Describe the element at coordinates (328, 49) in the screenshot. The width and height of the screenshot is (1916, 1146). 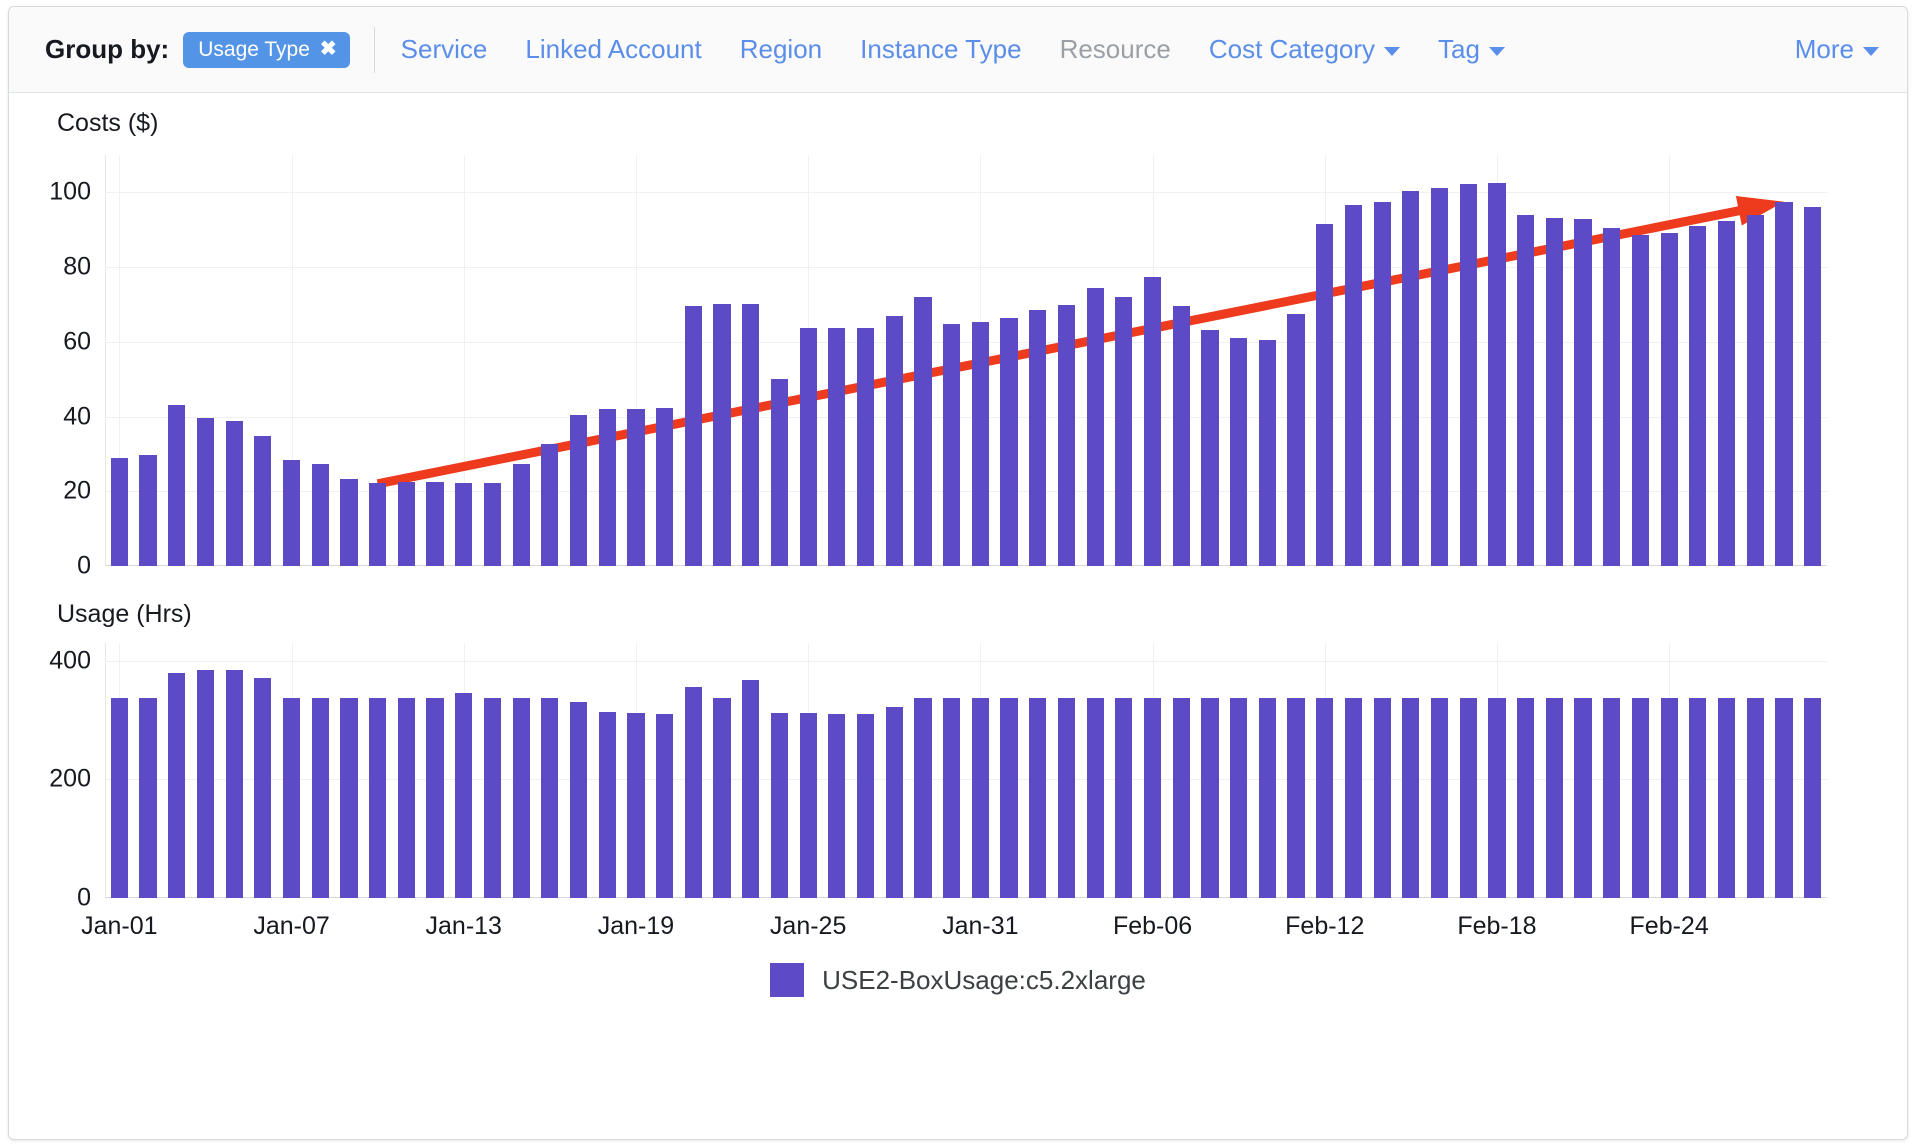
I see `close-icon: ✖` at that location.